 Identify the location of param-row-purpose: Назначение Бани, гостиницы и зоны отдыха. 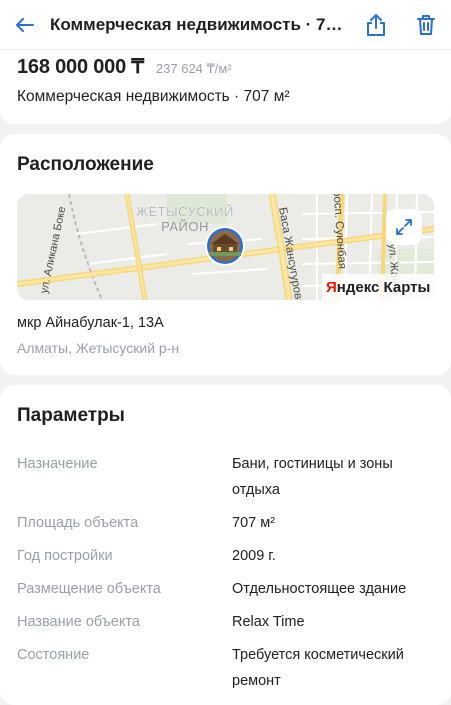
(227, 477).